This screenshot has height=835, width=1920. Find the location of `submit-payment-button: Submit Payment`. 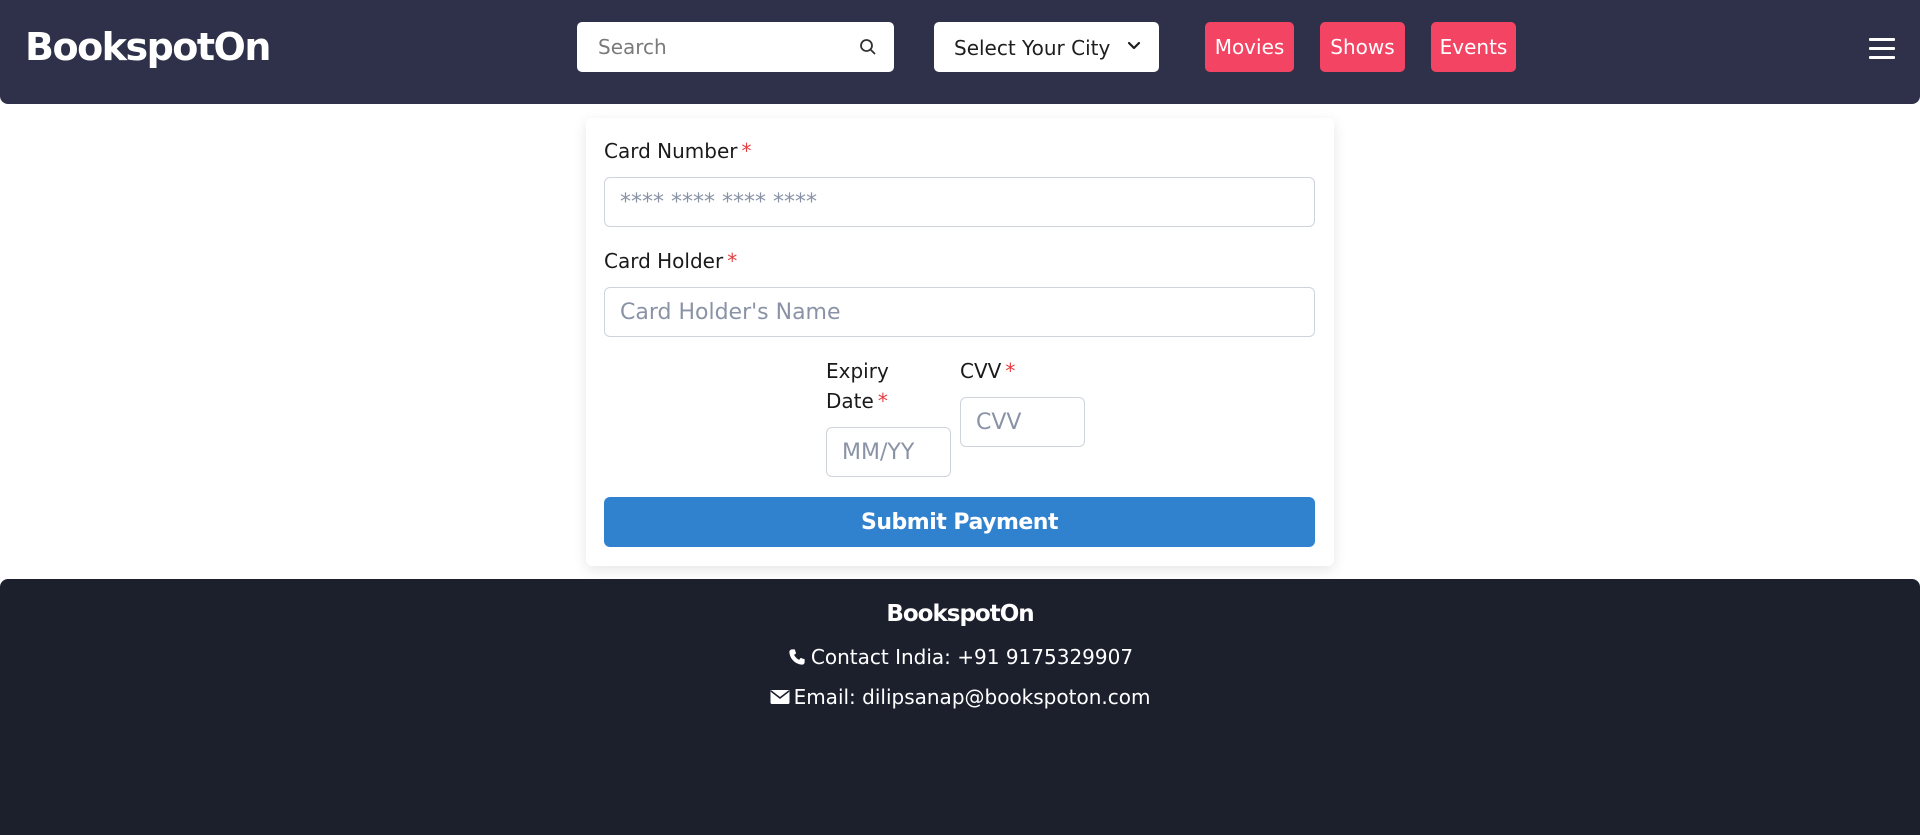

submit-payment-button: Submit Payment is located at coordinates (959, 522).